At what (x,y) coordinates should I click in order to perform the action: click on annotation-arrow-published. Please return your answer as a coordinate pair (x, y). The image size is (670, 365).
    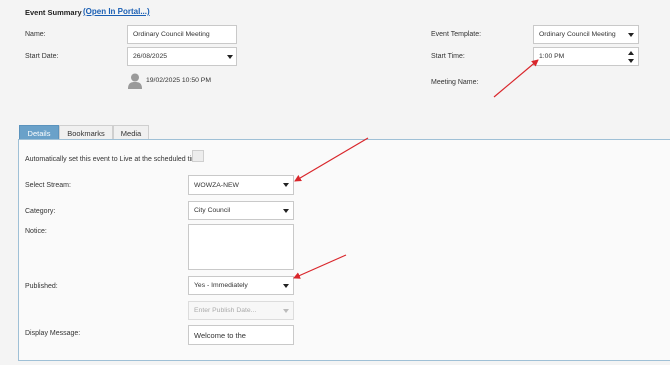
    Looking at the image, I should click on (320, 266).